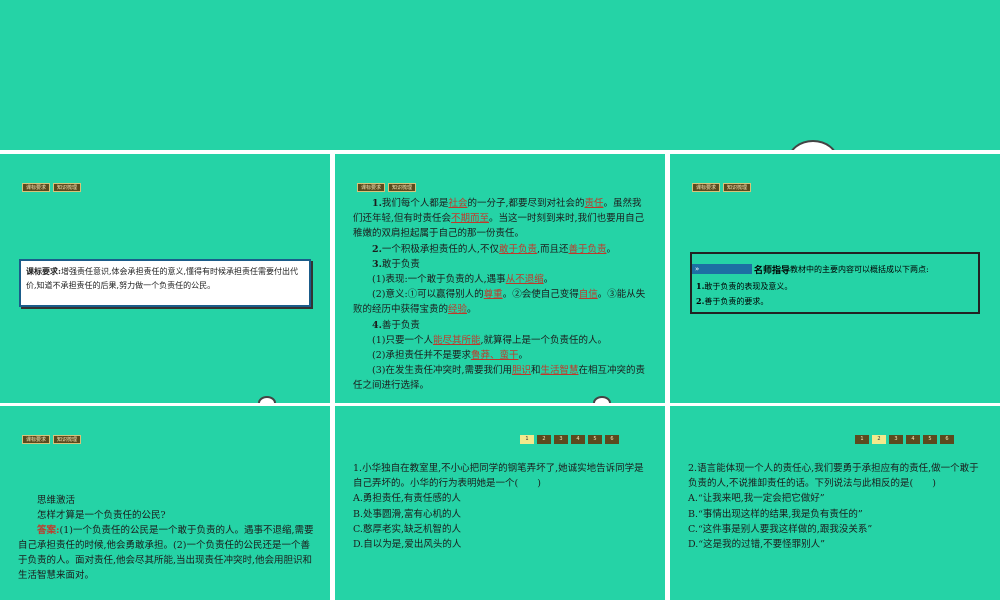 This screenshot has height=600, width=1000. Describe the element at coordinates (493, 295) in the screenshot. I see `answer-blank: 尊重` at that location.